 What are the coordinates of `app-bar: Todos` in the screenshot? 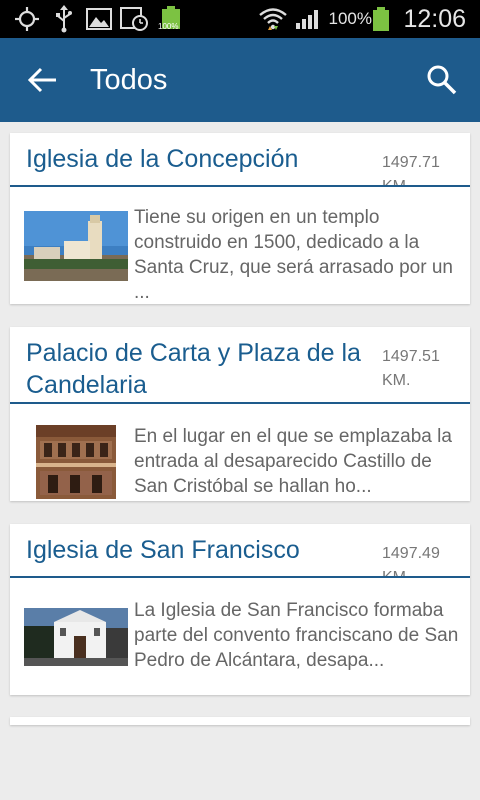 It's located at (240, 80).